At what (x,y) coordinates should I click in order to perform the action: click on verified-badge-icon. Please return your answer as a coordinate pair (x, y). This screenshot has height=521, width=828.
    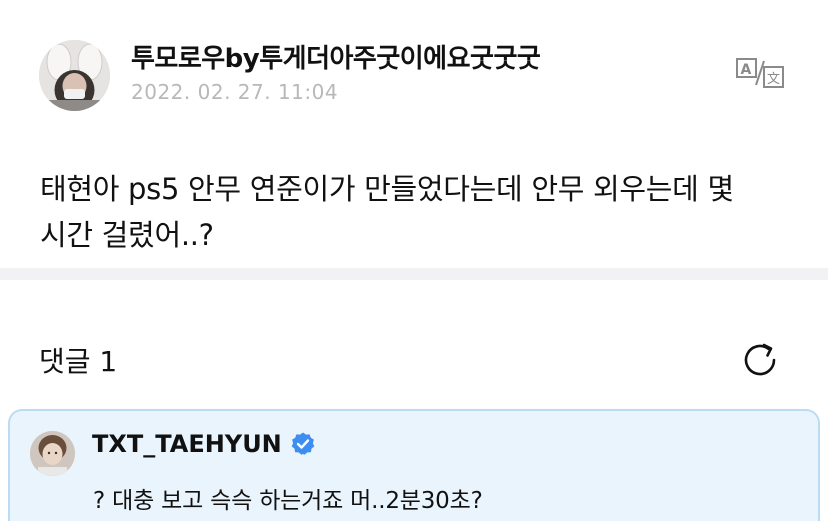
    Looking at the image, I should click on (303, 444).